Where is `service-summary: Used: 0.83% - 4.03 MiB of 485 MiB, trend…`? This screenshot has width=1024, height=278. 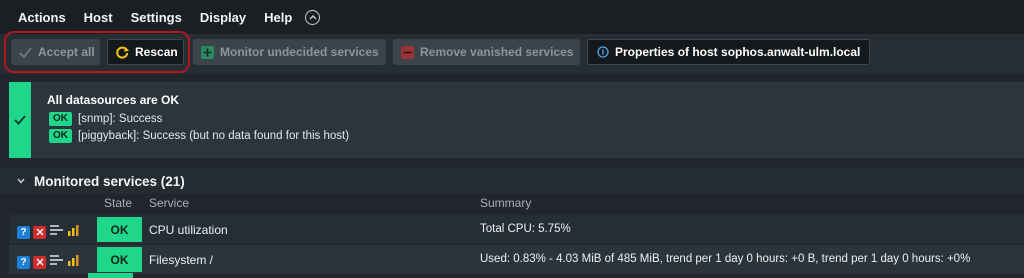 service-summary: Used: 0.83% - 4.03 MiB of 485 MiB, trend… is located at coordinates (725, 259).